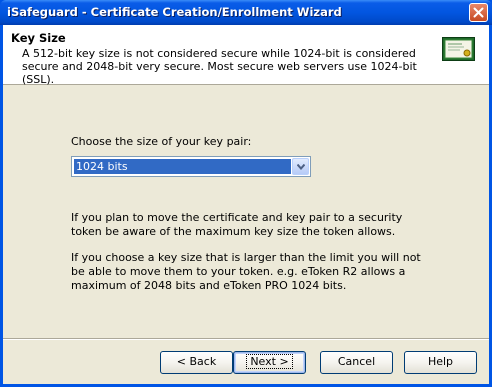 The image size is (492, 387). What do you see at coordinates (38, 38) in the screenshot?
I see `page-title: Key Size` at bounding box center [38, 38].